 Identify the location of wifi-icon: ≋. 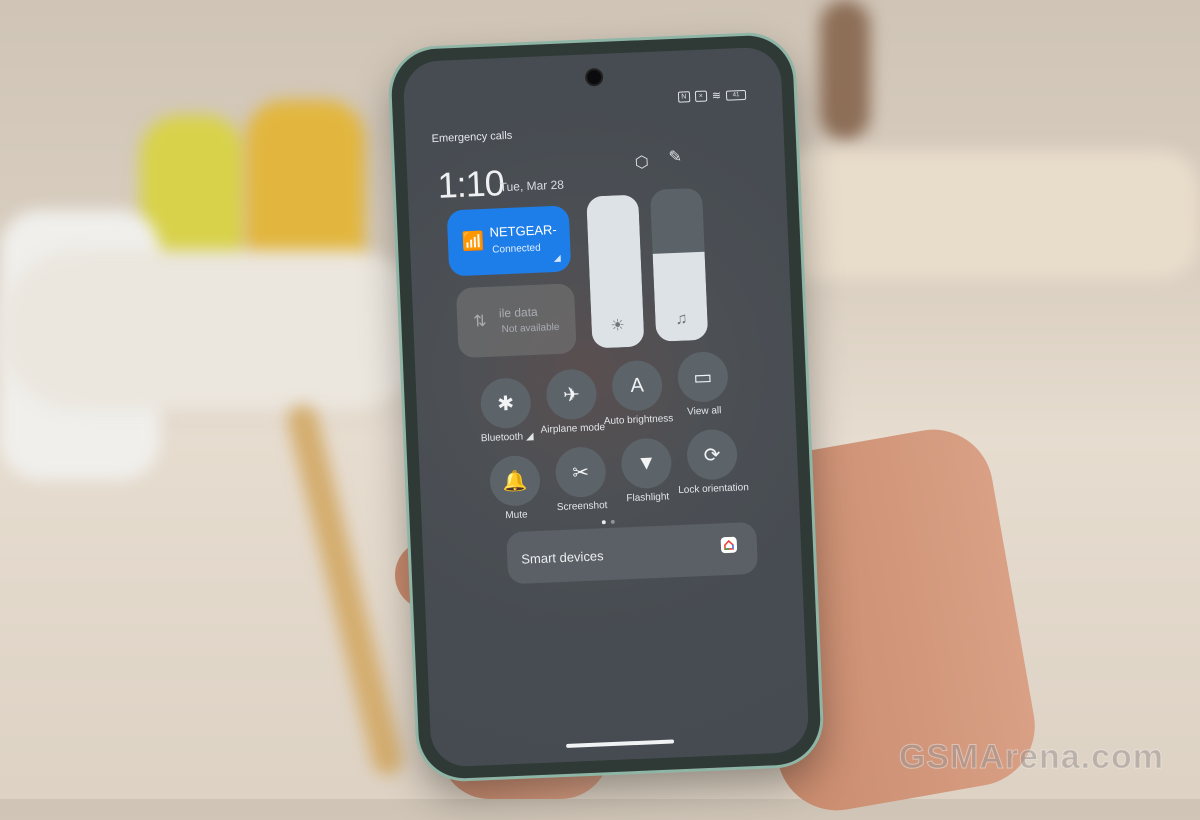
(716, 96).